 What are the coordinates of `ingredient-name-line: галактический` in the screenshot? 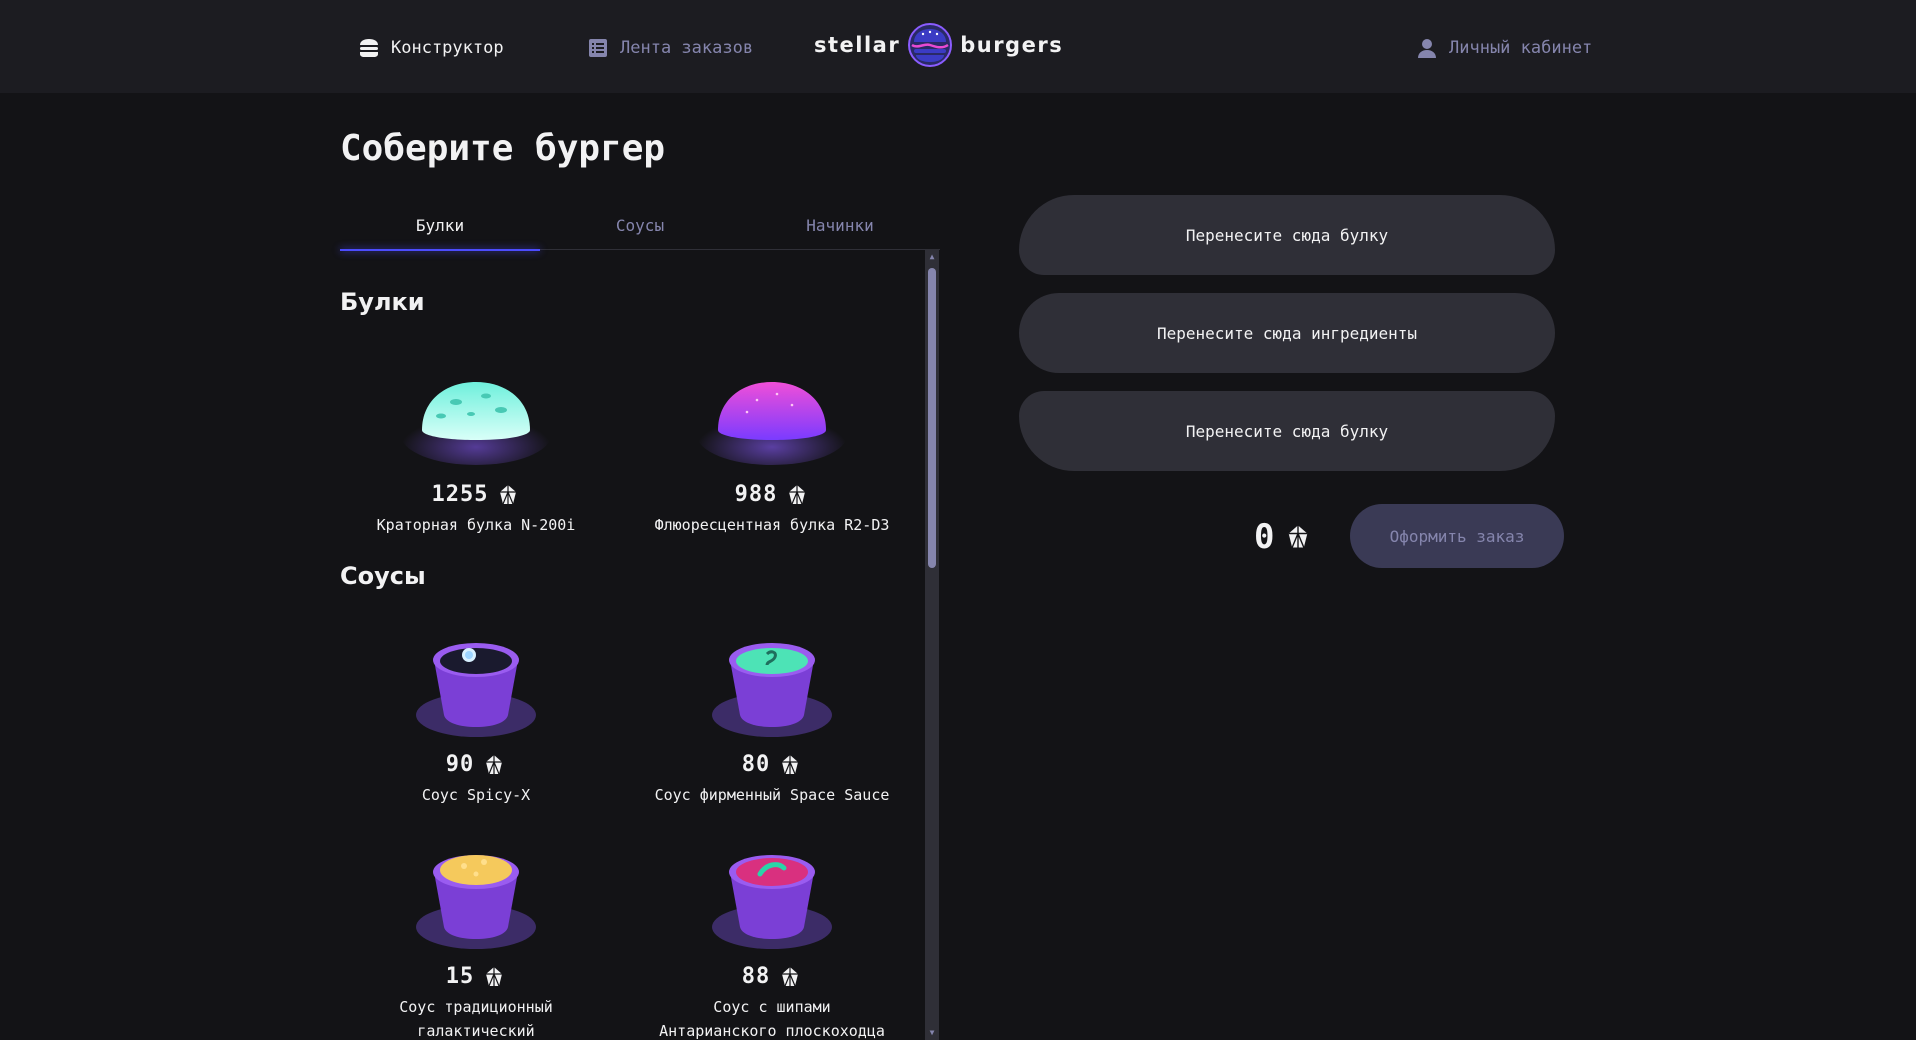 It's located at (476, 1031).